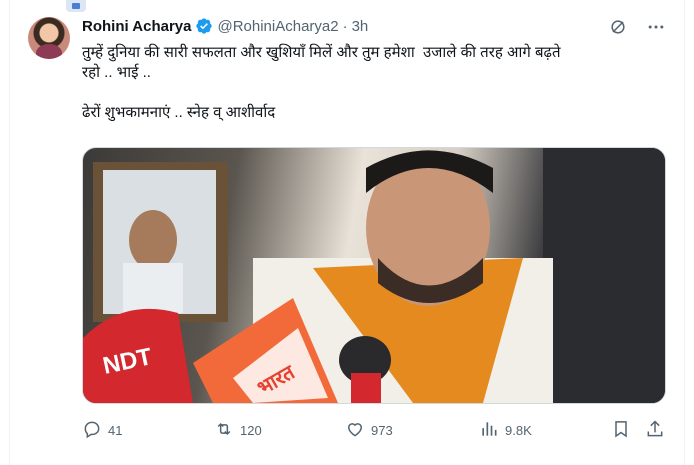 This screenshot has height=465, width=694. Describe the element at coordinates (360, 26) in the screenshot. I see `timestamp: 3h` at that location.